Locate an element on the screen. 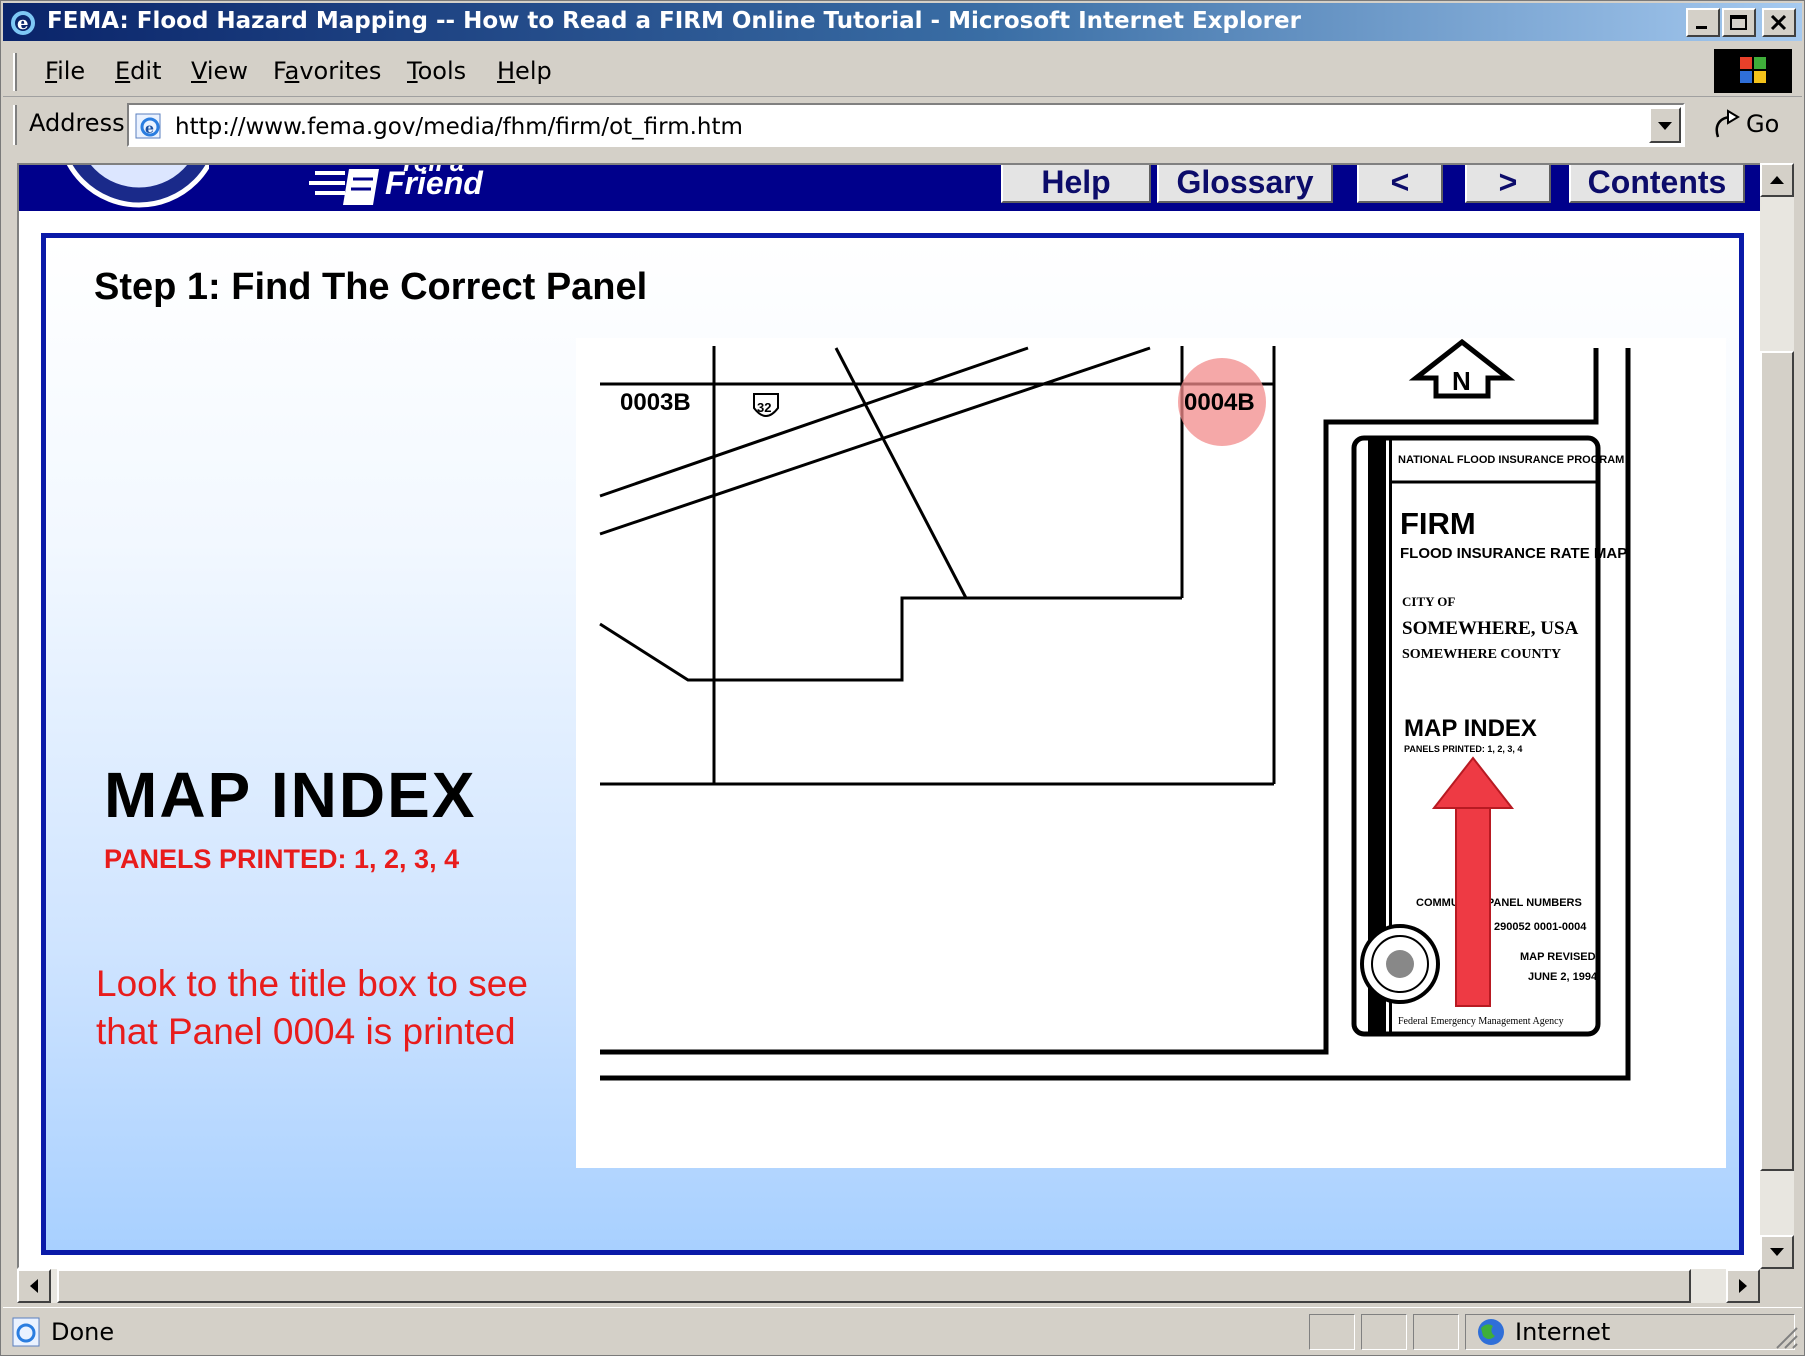 The image size is (1805, 1356). menu-favorites: Favorites is located at coordinates (327, 71).